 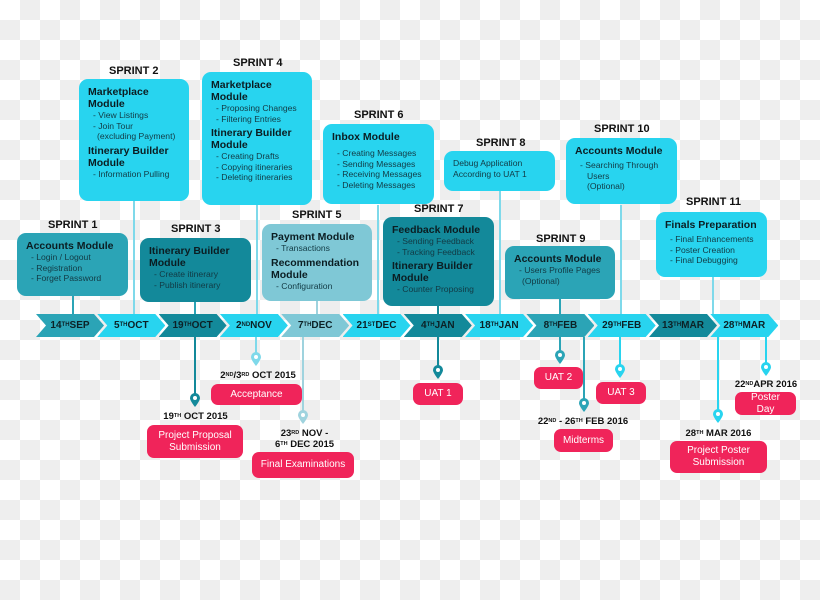 What do you see at coordinates (436, 230) in the screenshot?
I see `module-name: Feedback Module` at bounding box center [436, 230].